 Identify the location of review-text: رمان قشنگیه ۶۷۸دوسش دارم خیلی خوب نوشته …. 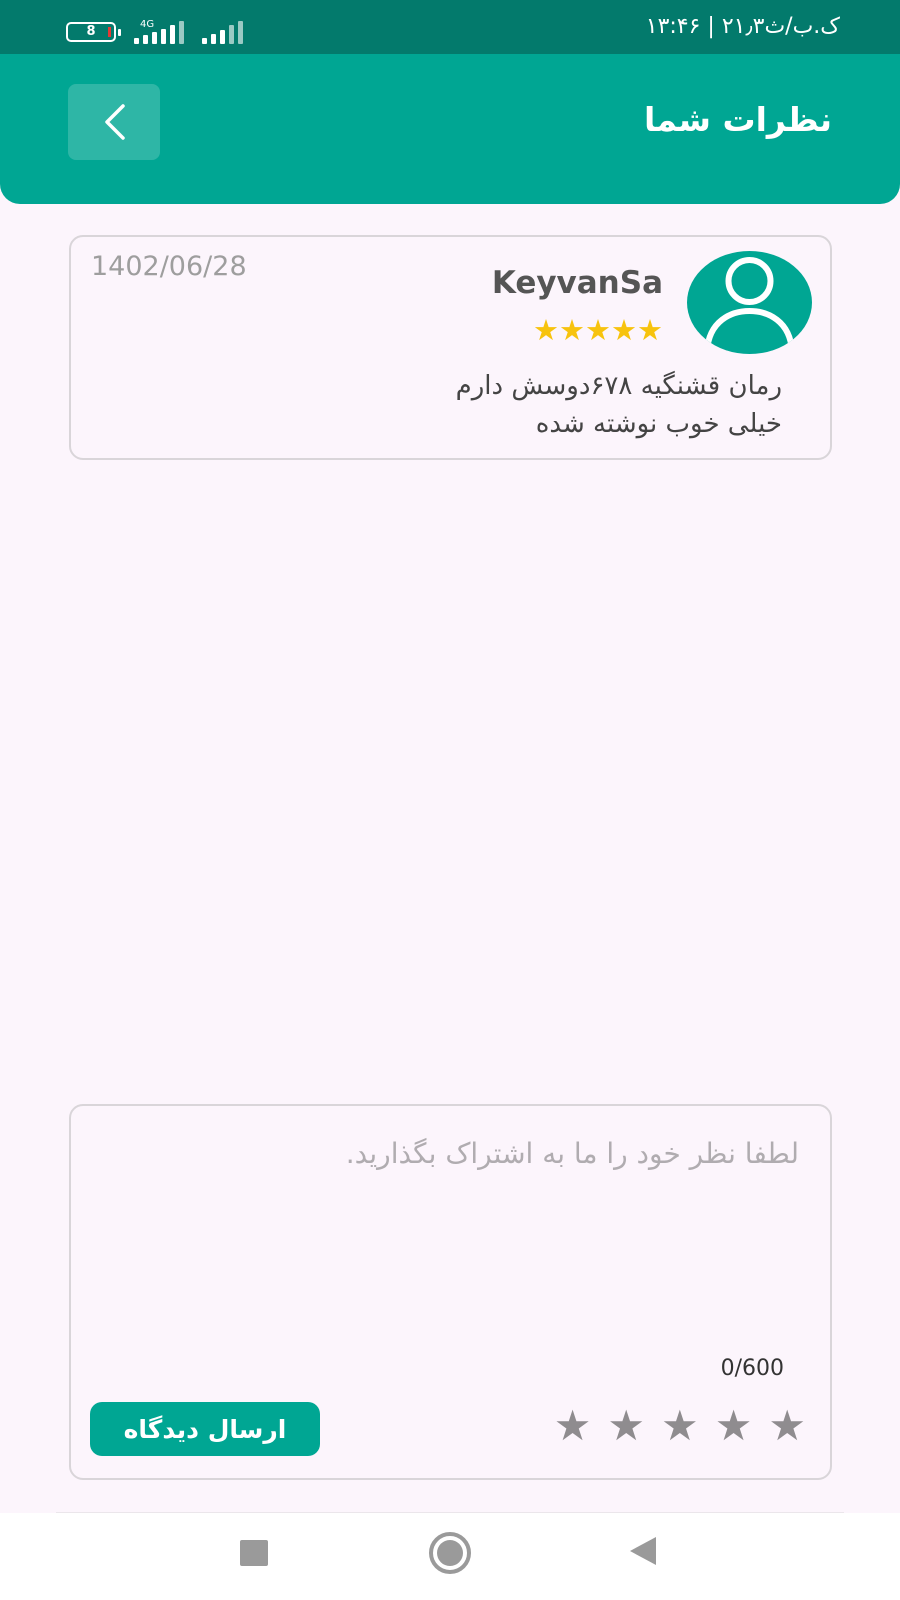
(532, 405).